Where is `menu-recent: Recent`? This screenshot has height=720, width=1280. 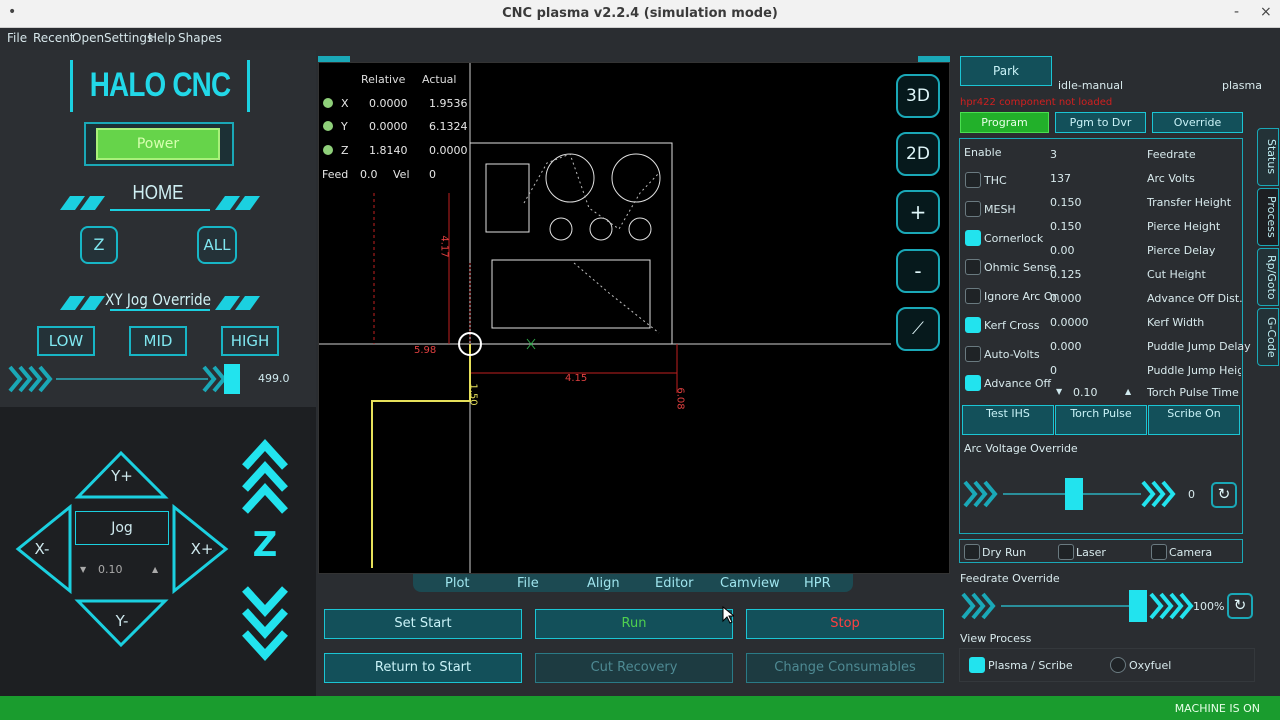 menu-recent: Recent is located at coordinates (53, 38).